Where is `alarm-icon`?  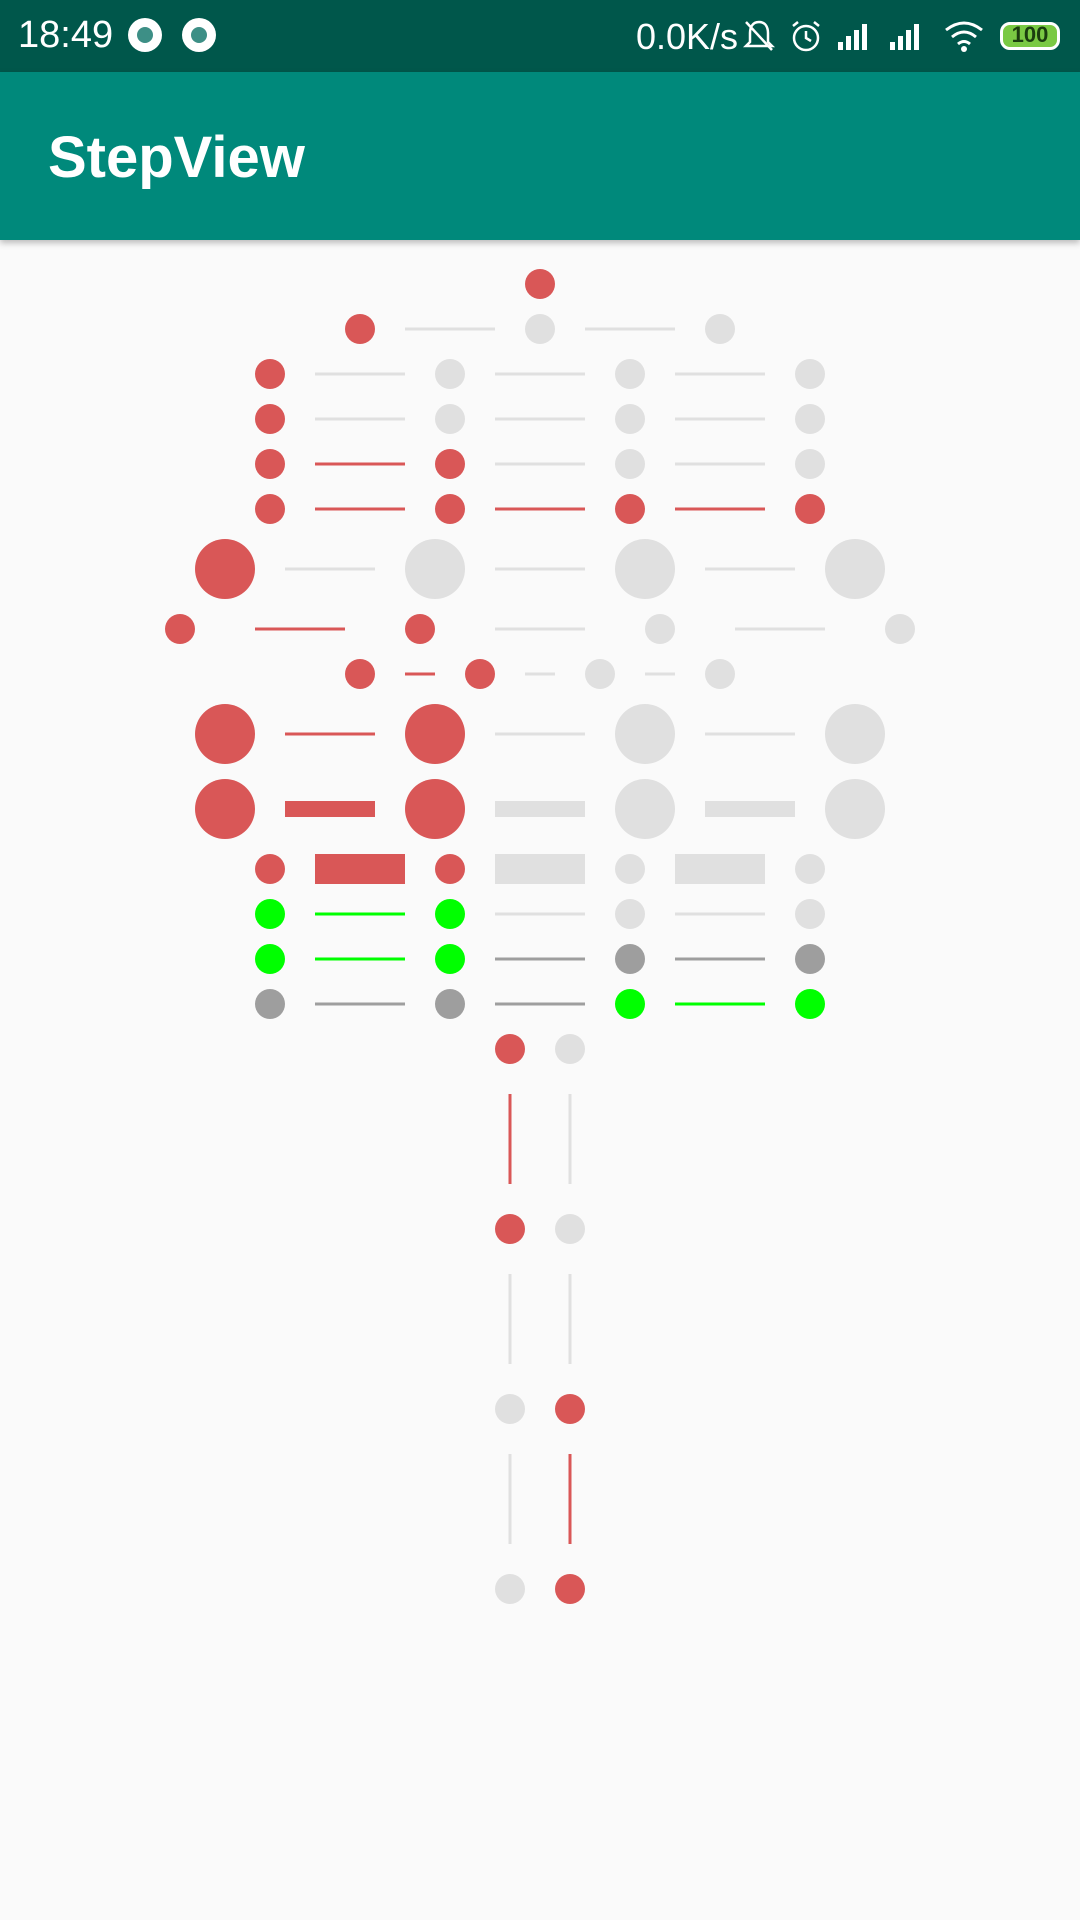
alarm-icon is located at coordinates (806, 36).